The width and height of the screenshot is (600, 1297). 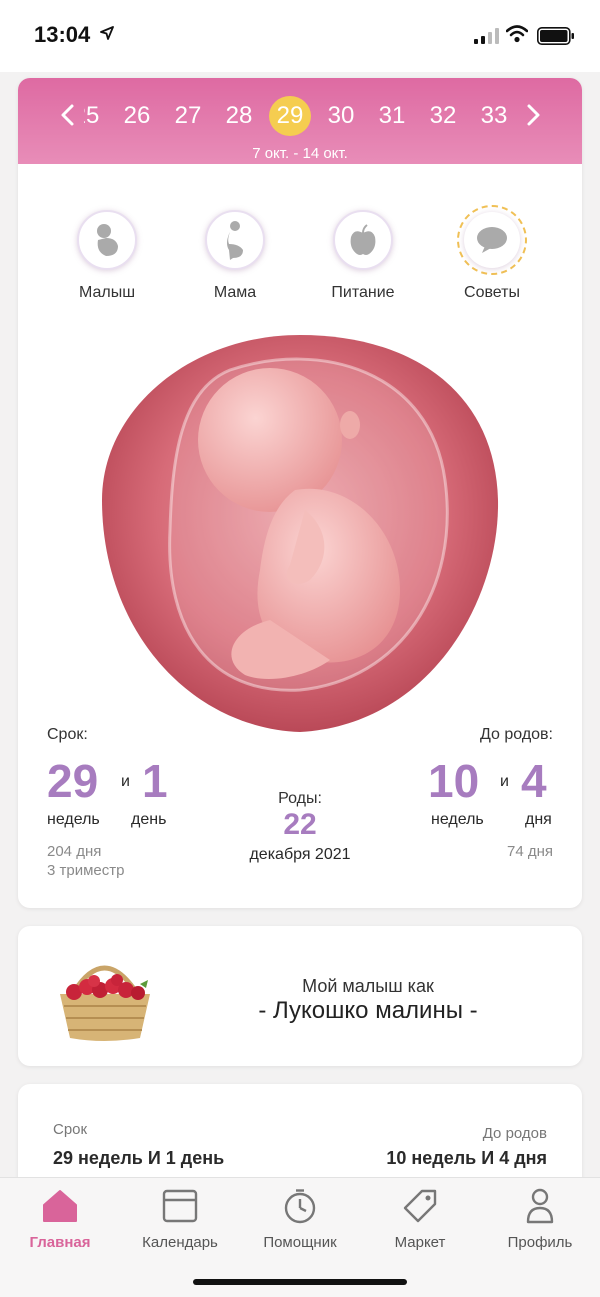 What do you see at coordinates (457, 819) in the screenshot?
I see `until-weeks-unit: недель` at bounding box center [457, 819].